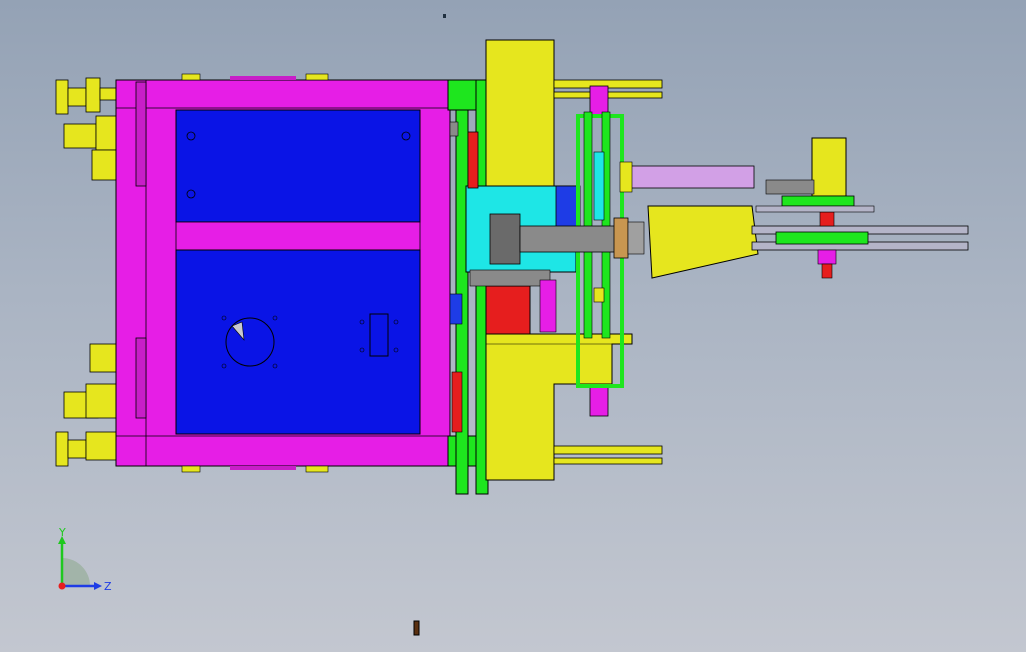 The image size is (1026, 652). I want to click on yellow-carriage-upper, so click(520, 113).